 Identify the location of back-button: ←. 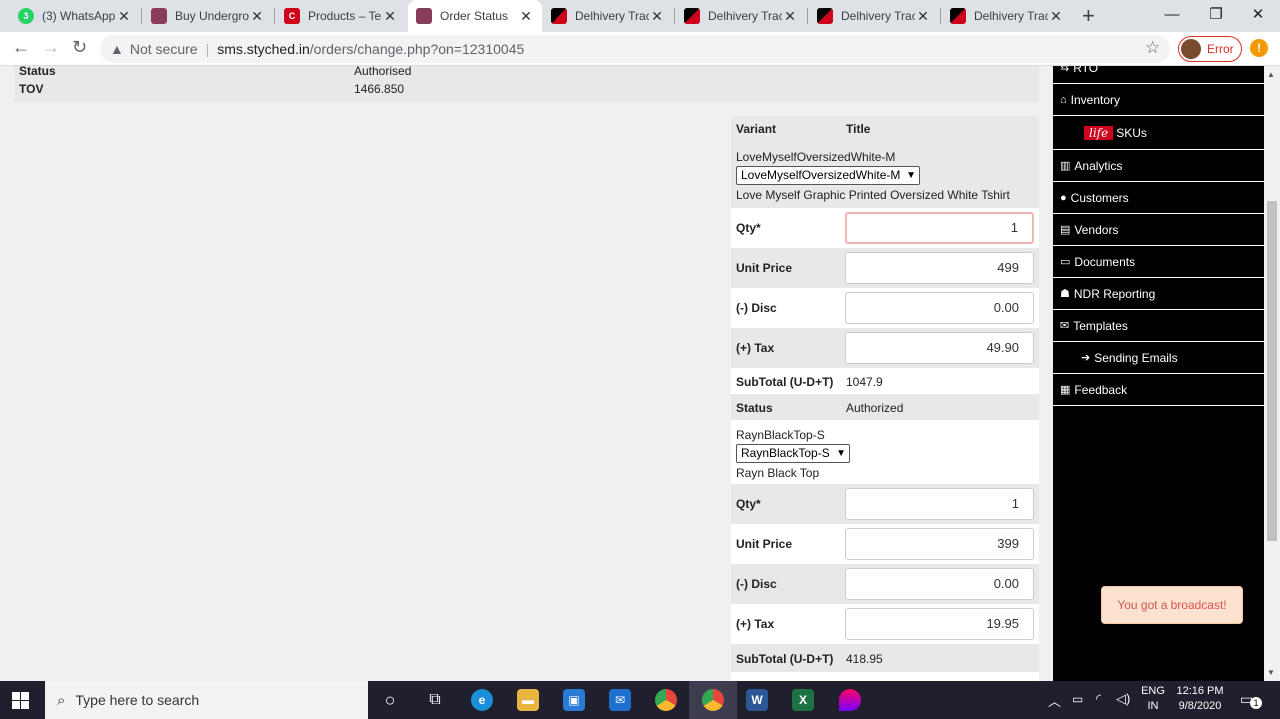
(21, 47).